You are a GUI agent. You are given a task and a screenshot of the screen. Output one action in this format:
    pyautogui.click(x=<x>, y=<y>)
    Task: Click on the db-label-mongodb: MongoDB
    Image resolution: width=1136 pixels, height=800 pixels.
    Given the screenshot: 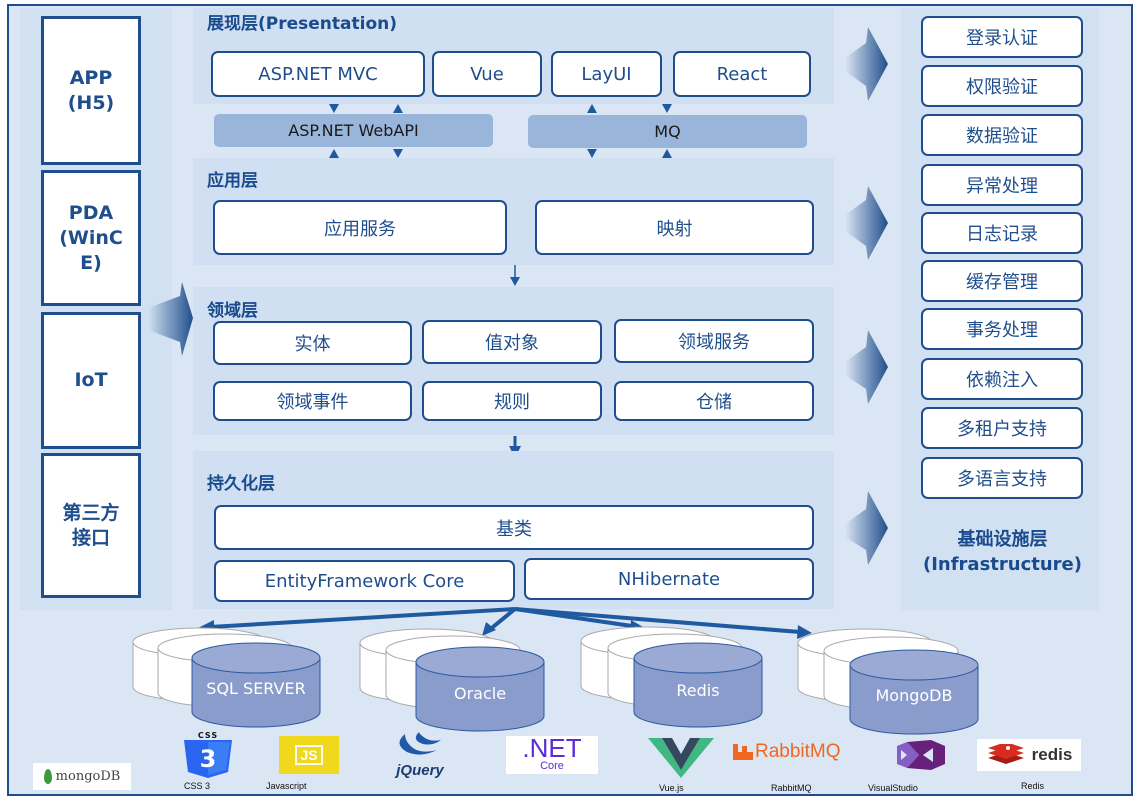 What is the action you would take?
    pyautogui.click(x=914, y=695)
    